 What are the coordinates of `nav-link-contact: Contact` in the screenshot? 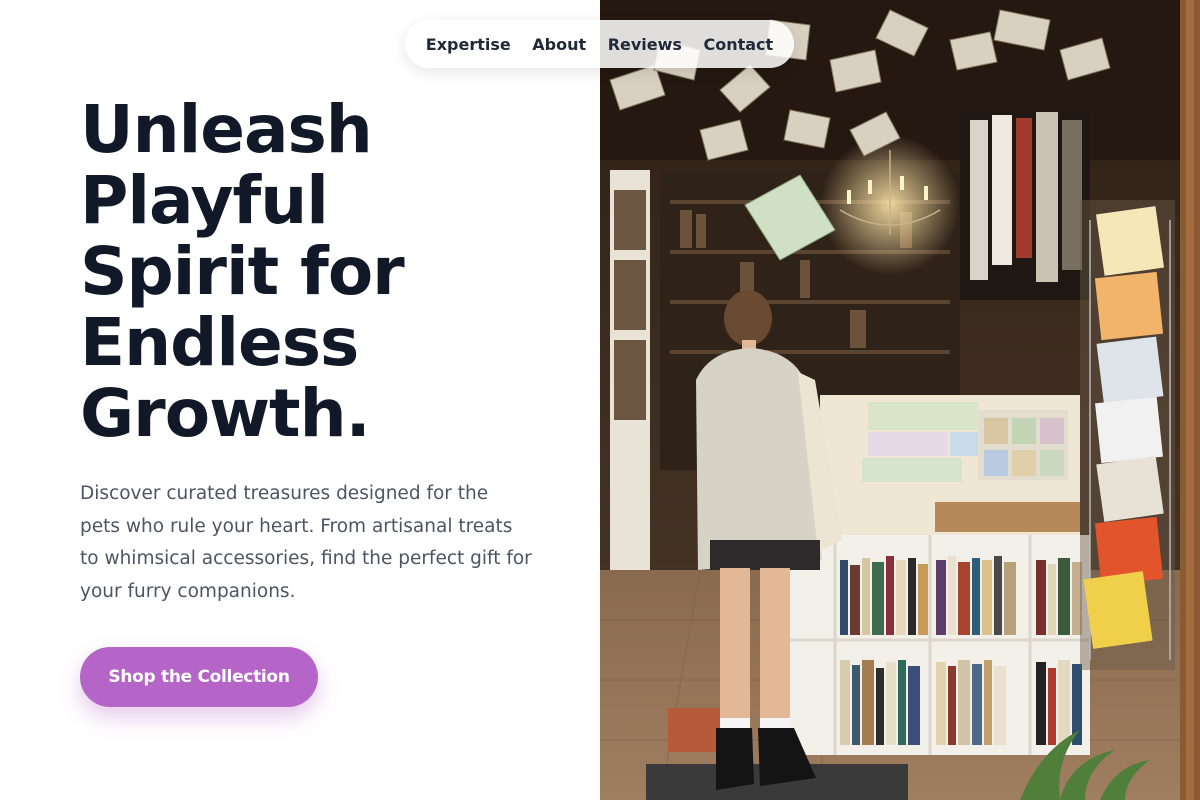 It's located at (738, 44).